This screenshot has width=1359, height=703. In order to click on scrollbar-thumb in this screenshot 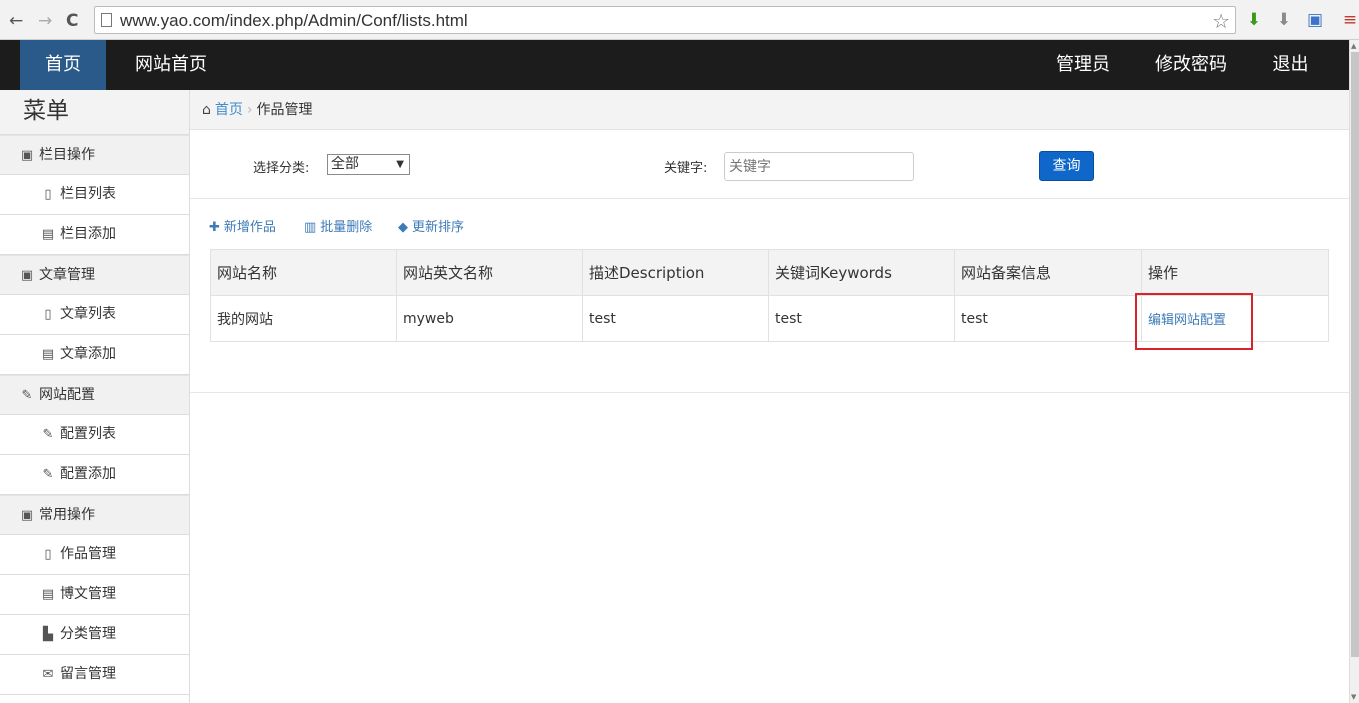, I will do `click(1355, 354)`.